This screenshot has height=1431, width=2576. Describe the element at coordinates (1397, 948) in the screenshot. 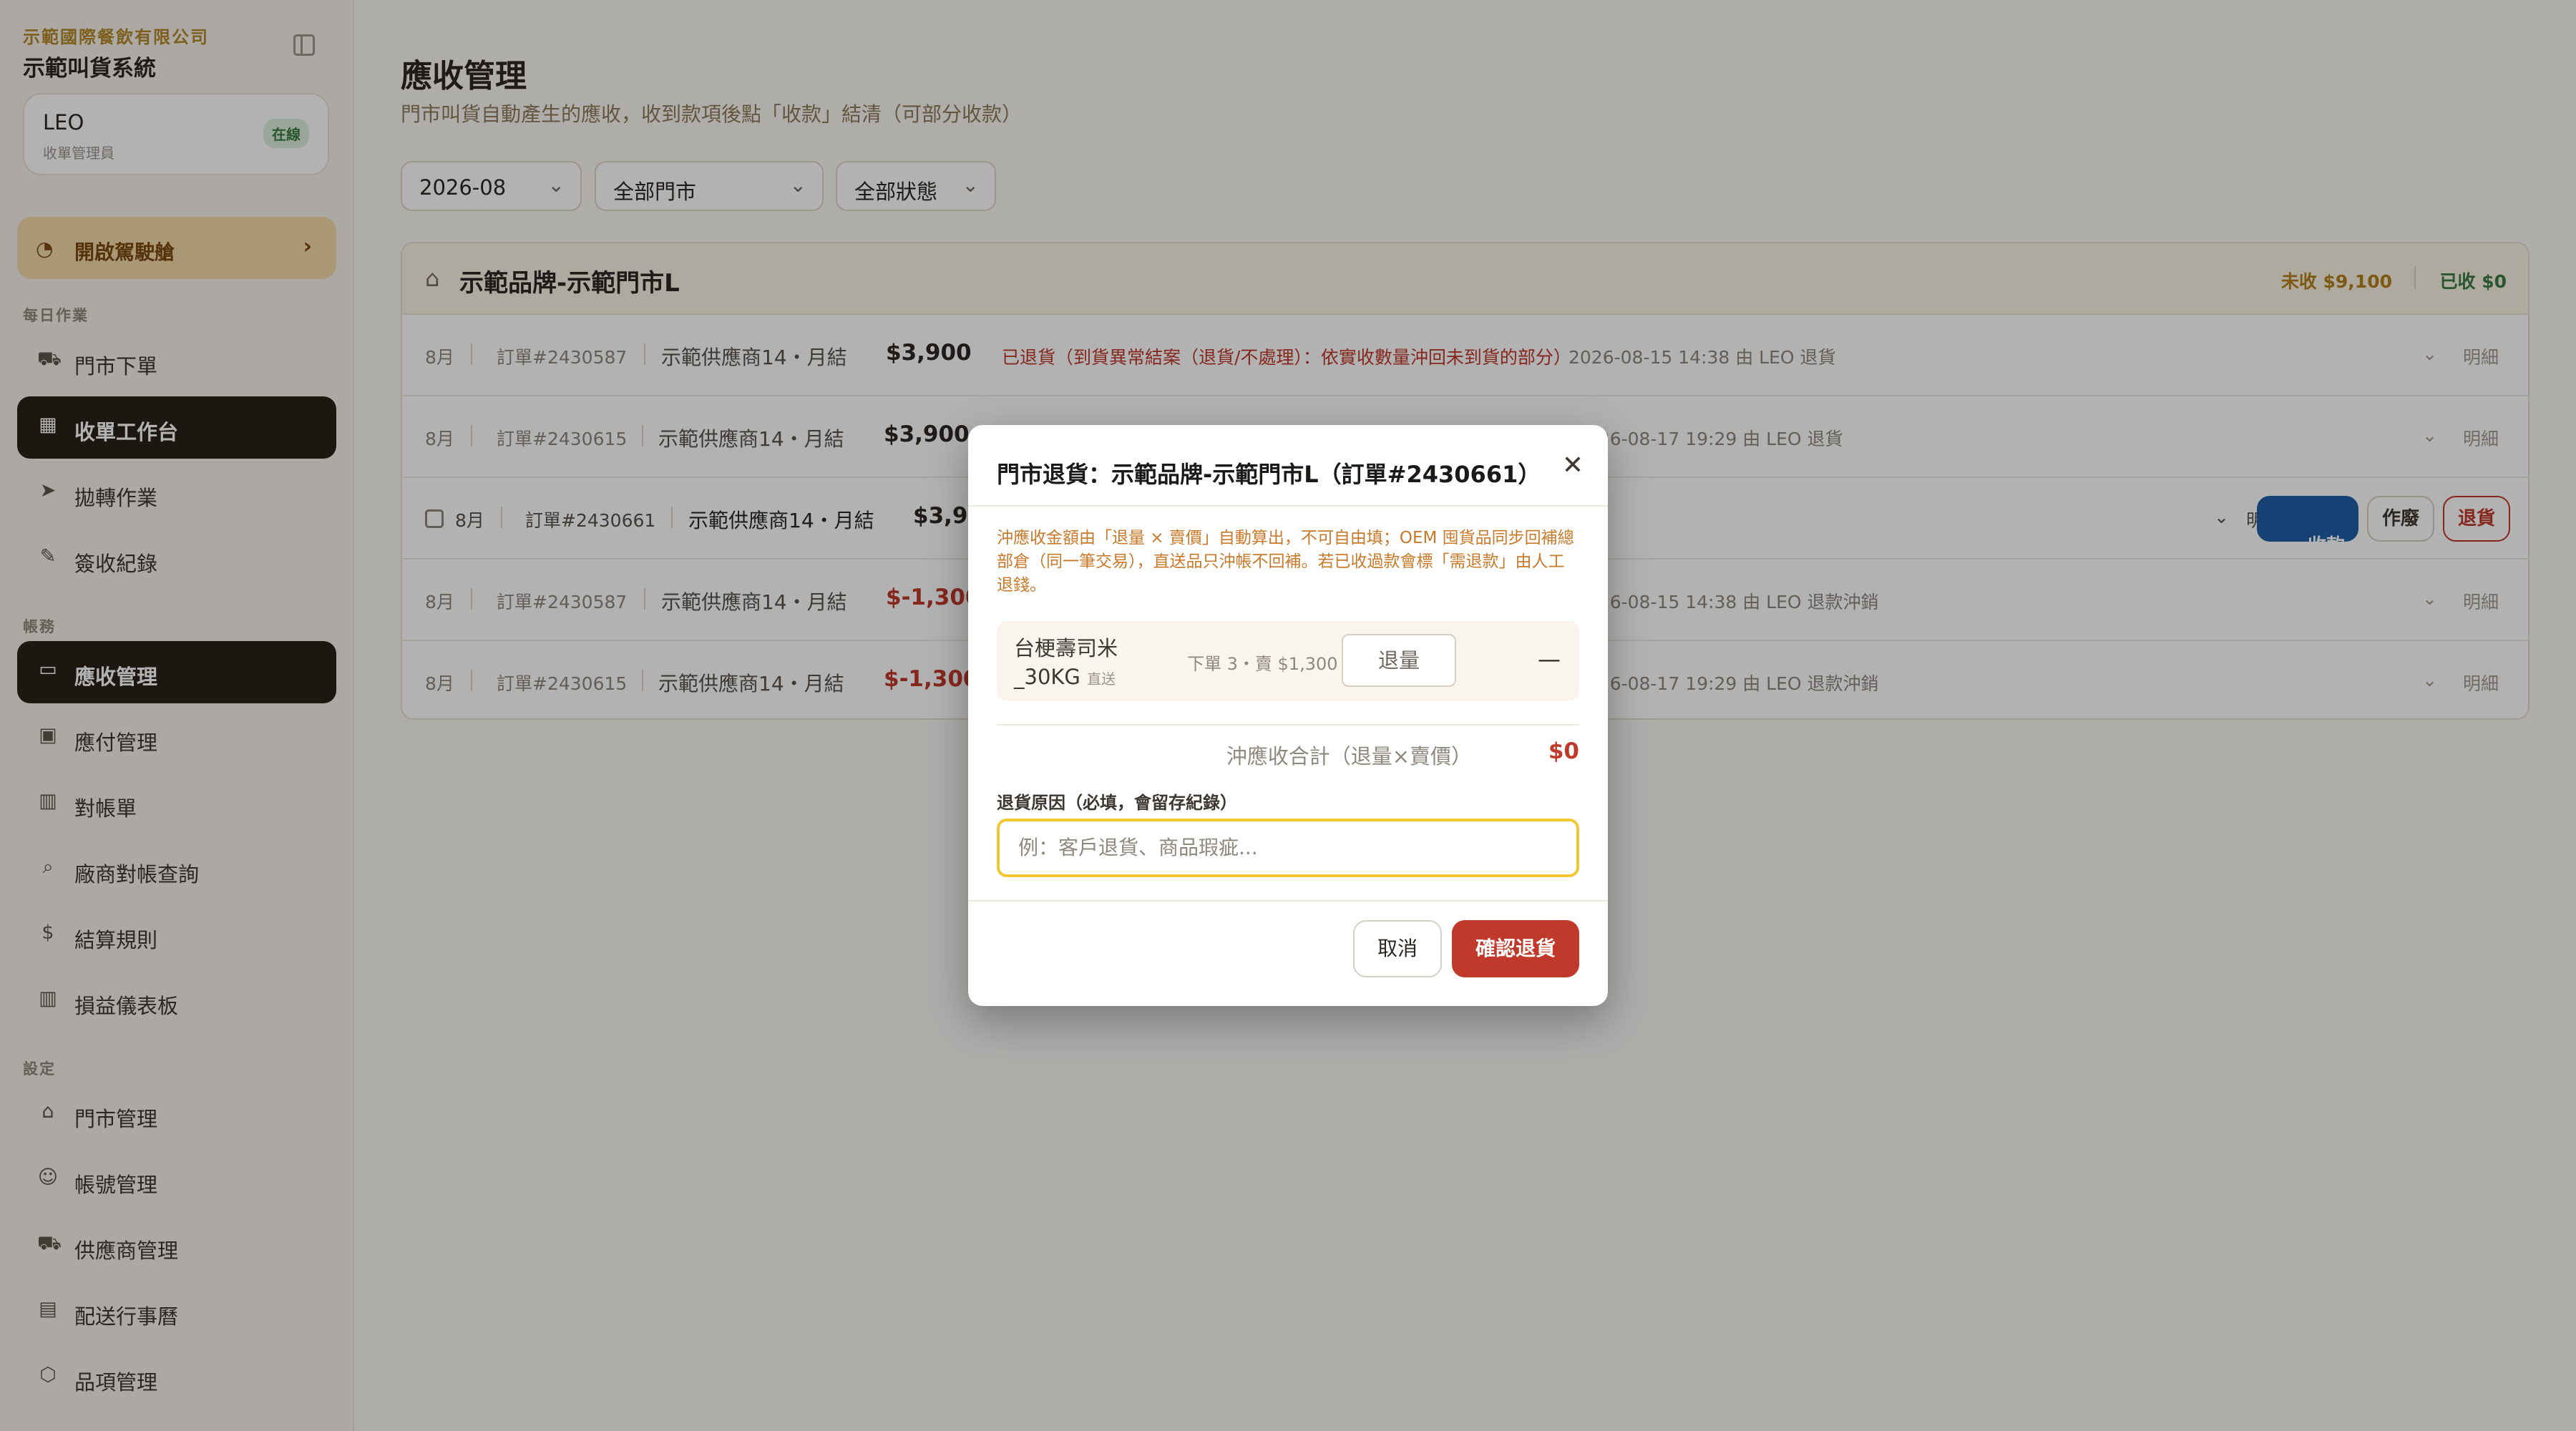

I see `cancel-button: 取消` at that location.